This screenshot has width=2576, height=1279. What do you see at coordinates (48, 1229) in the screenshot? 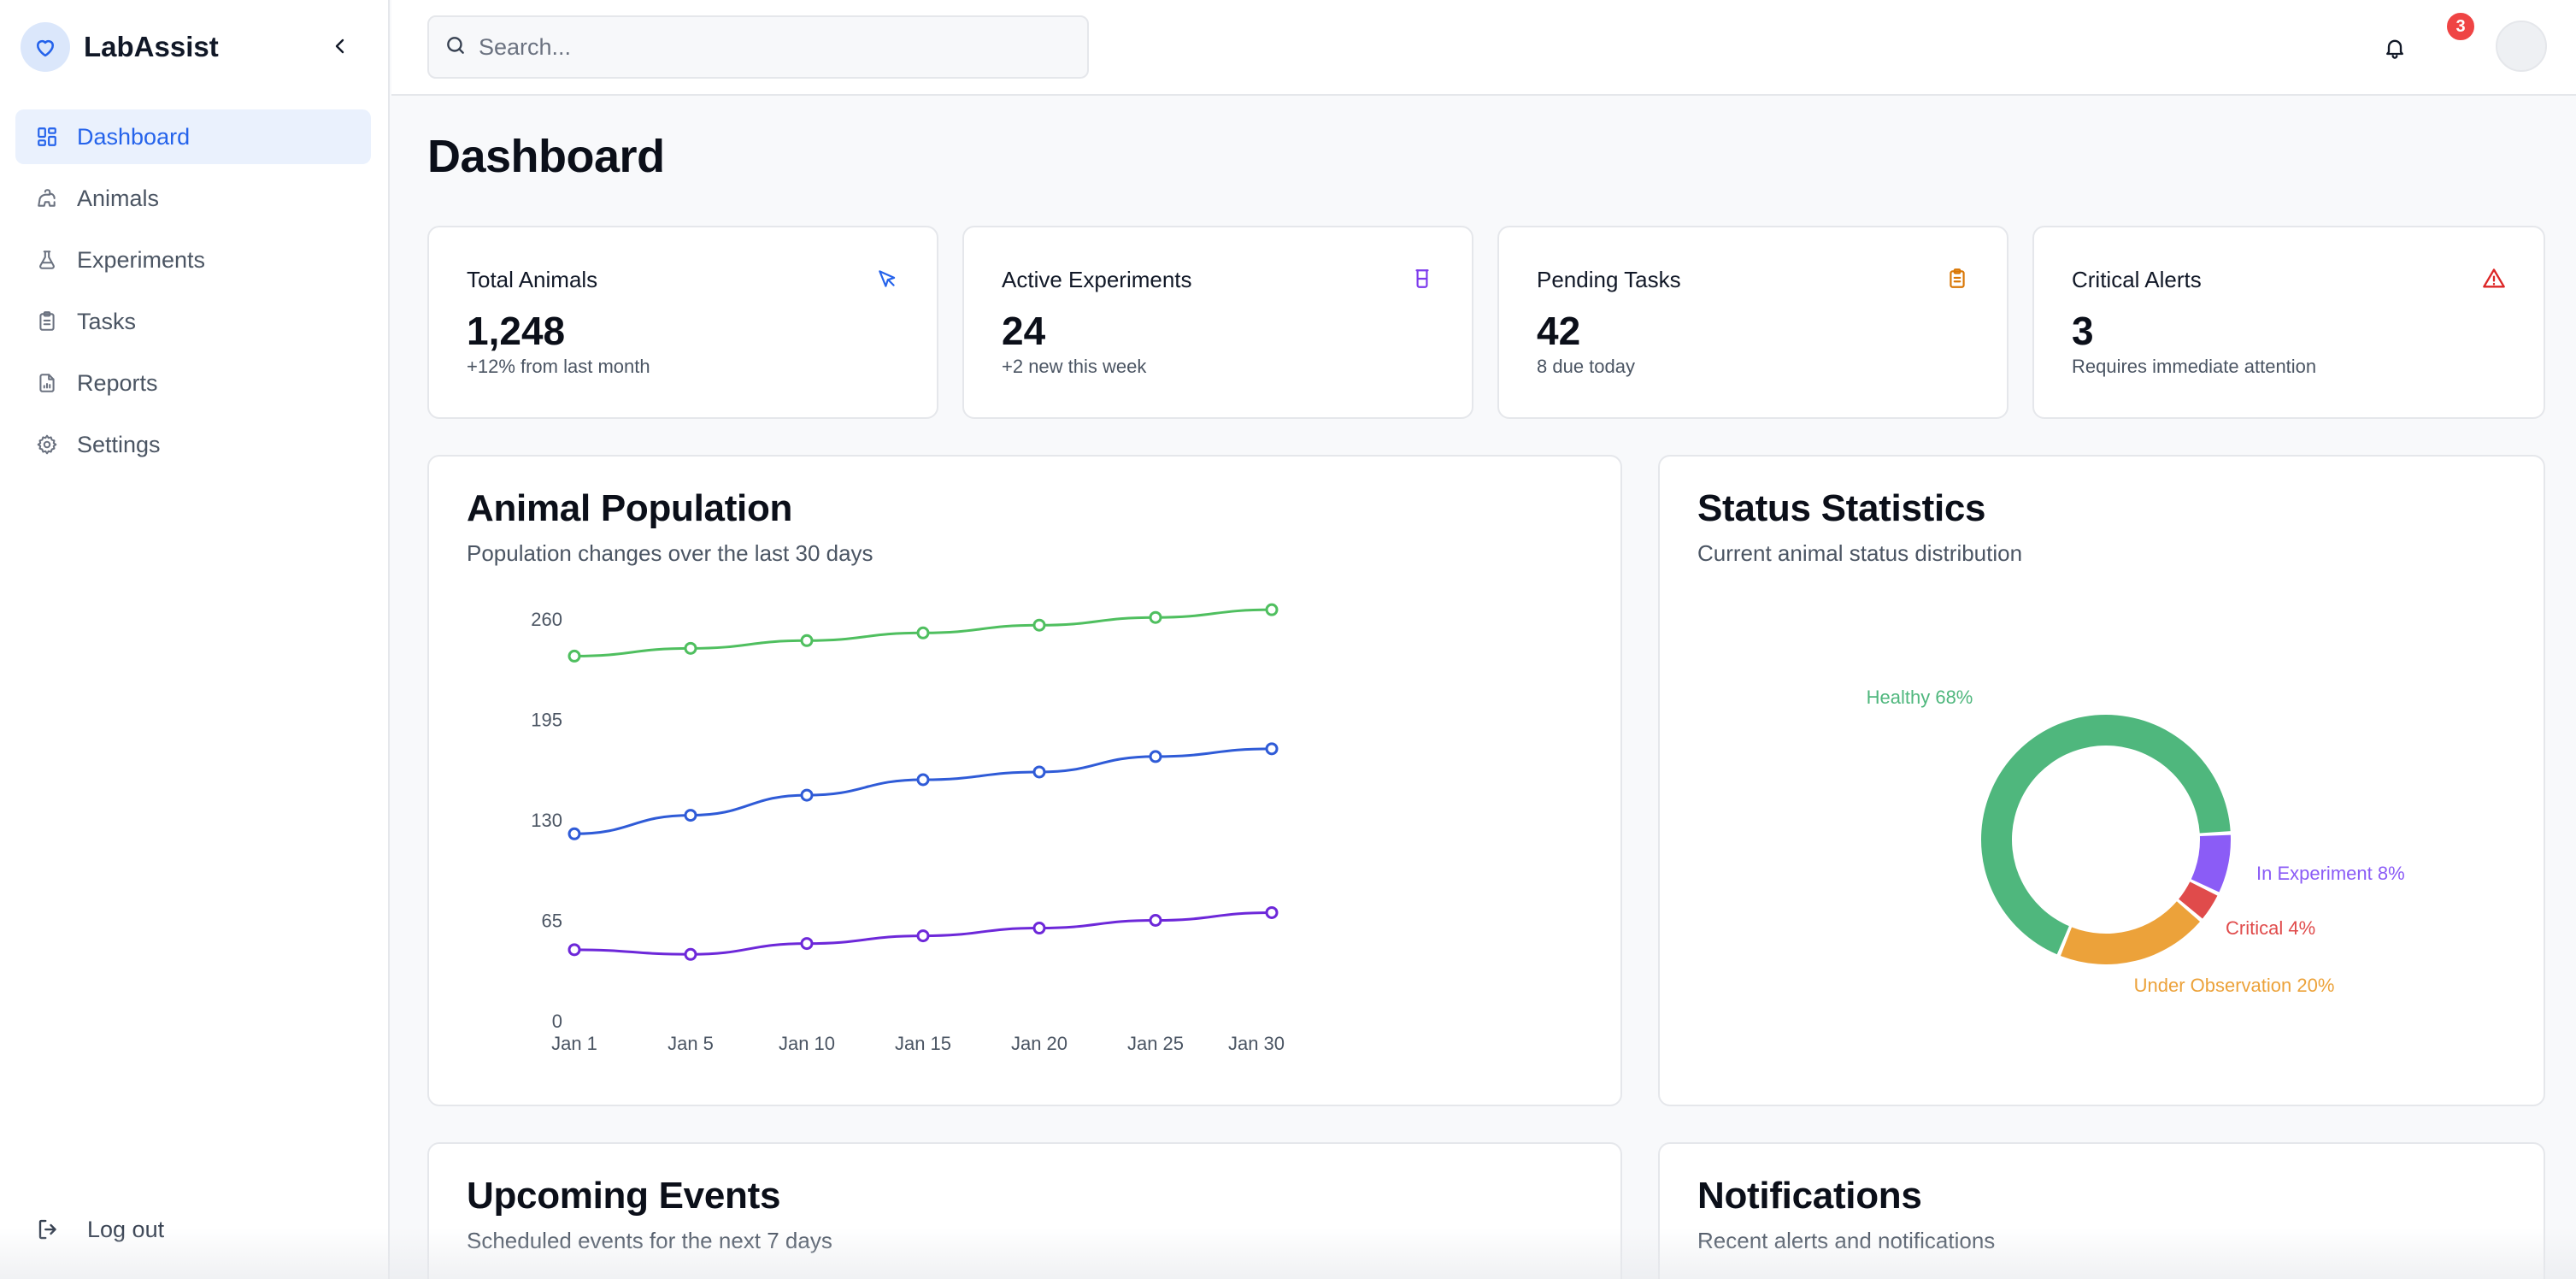
I see `logout-icon` at bounding box center [48, 1229].